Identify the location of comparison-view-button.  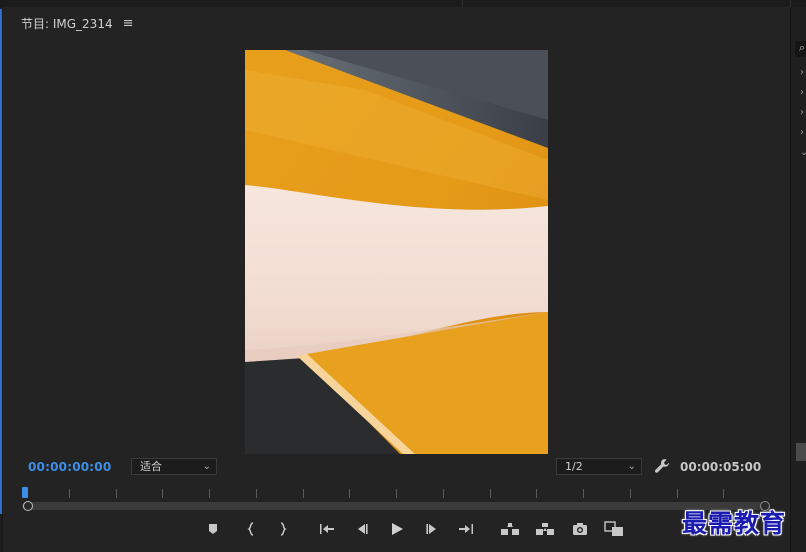
(614, 529).